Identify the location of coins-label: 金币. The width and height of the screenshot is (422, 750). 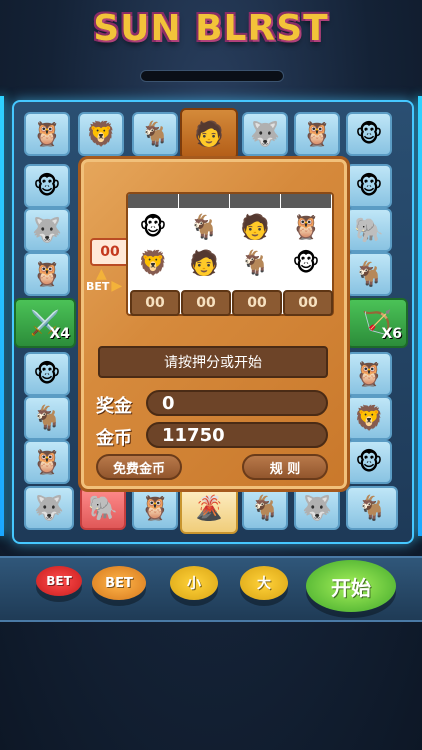
(114, 438).